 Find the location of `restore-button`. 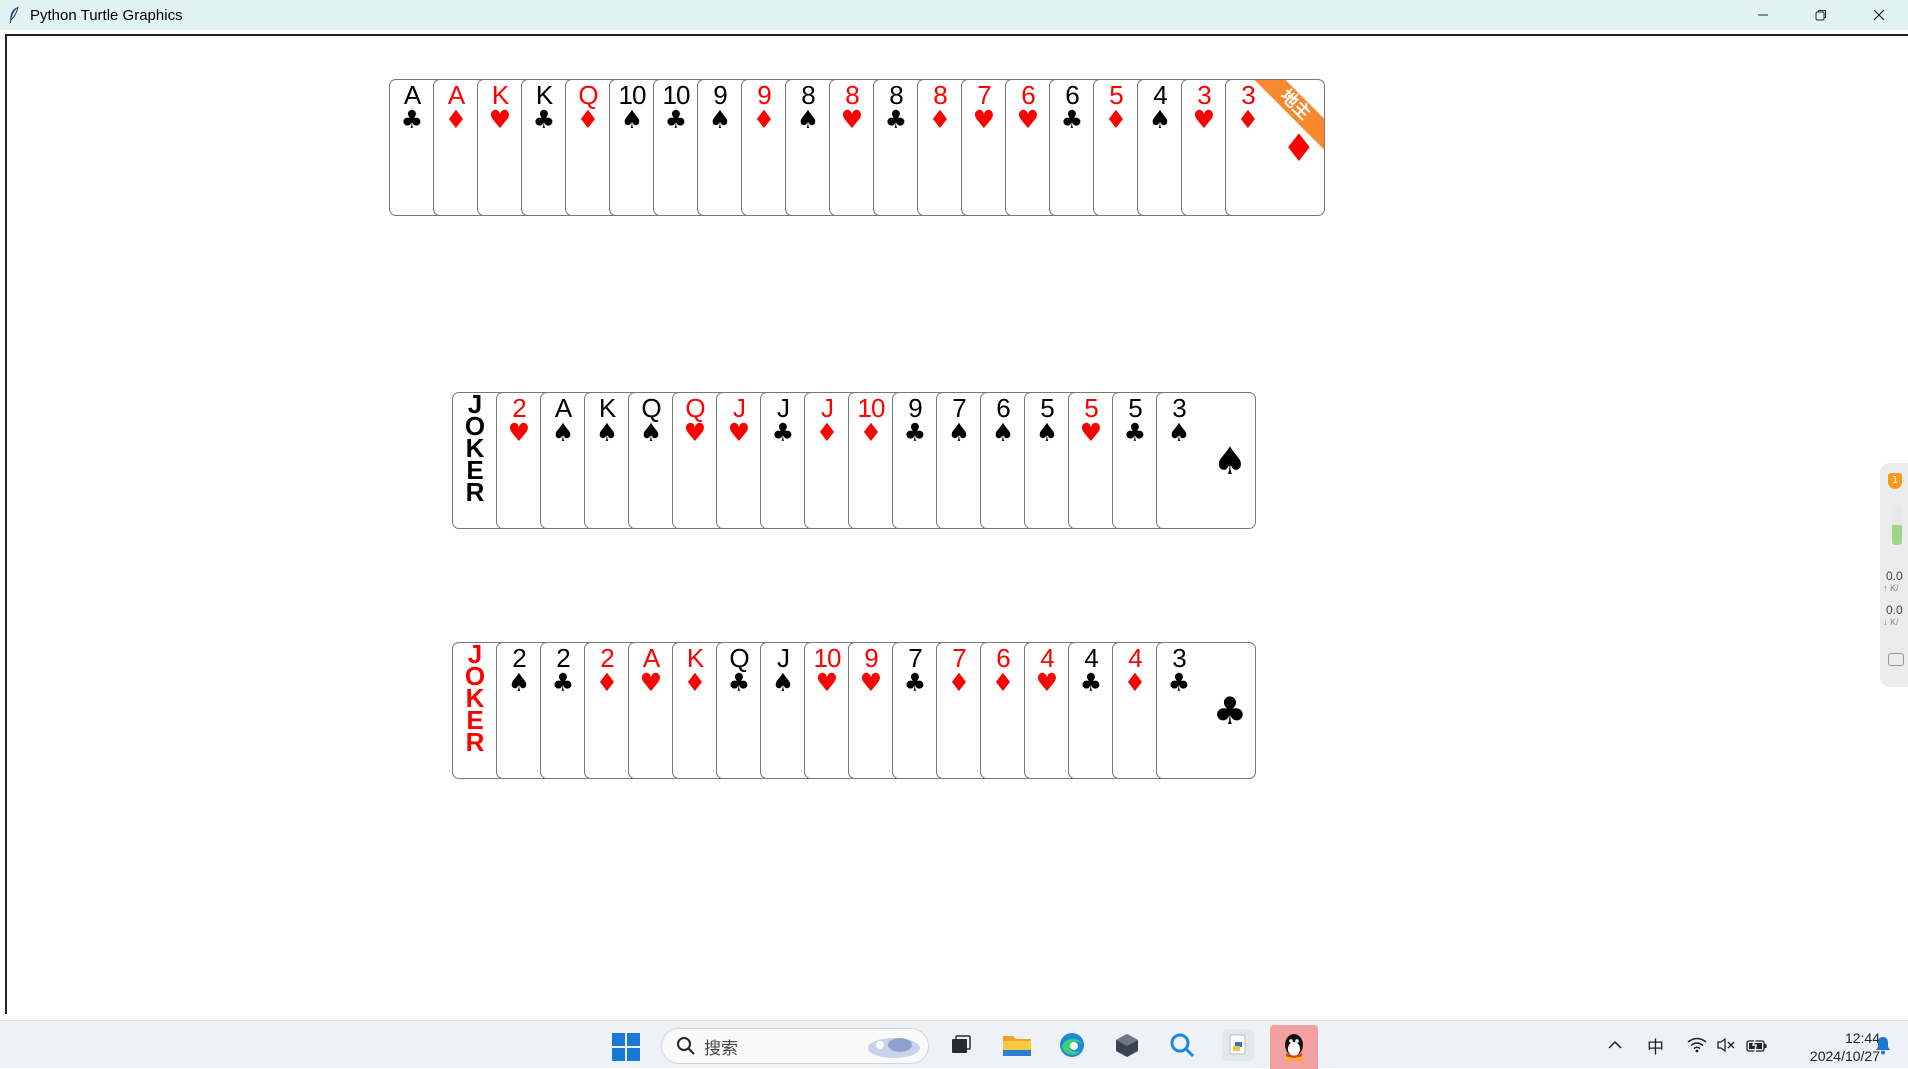

restore-button is located at coordinates (1821, 15).